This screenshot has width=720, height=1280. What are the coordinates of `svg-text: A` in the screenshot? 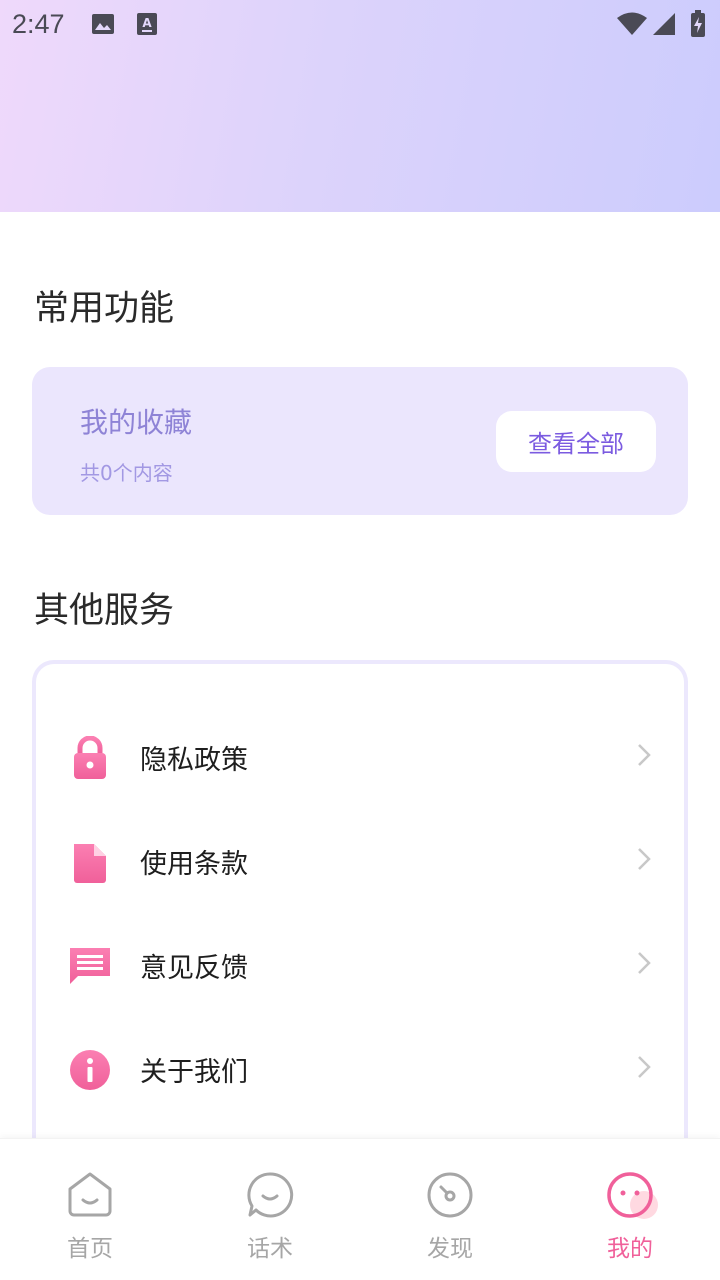 It's located at (147, 23).